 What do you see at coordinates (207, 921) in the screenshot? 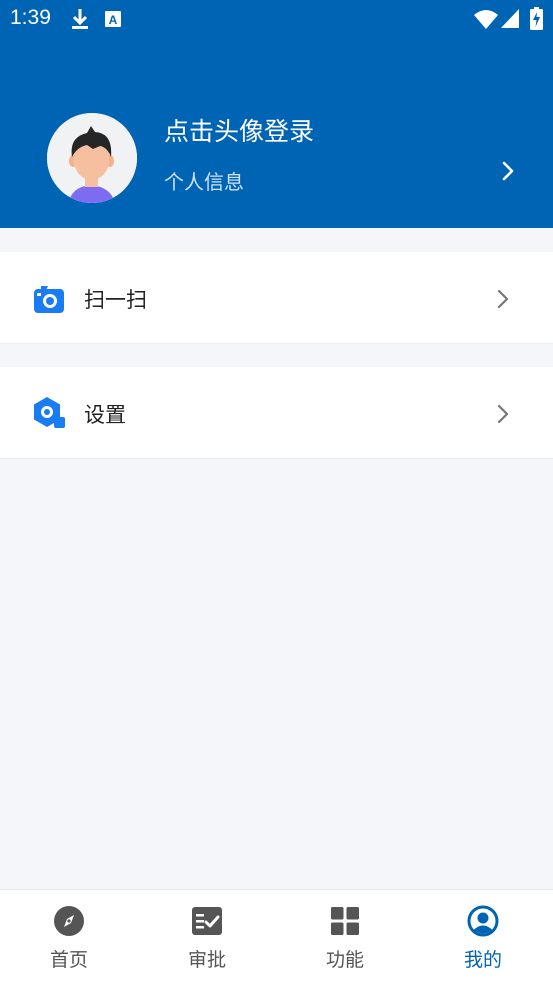
I see `approval-check-icon` at bounding box center [207, 921].